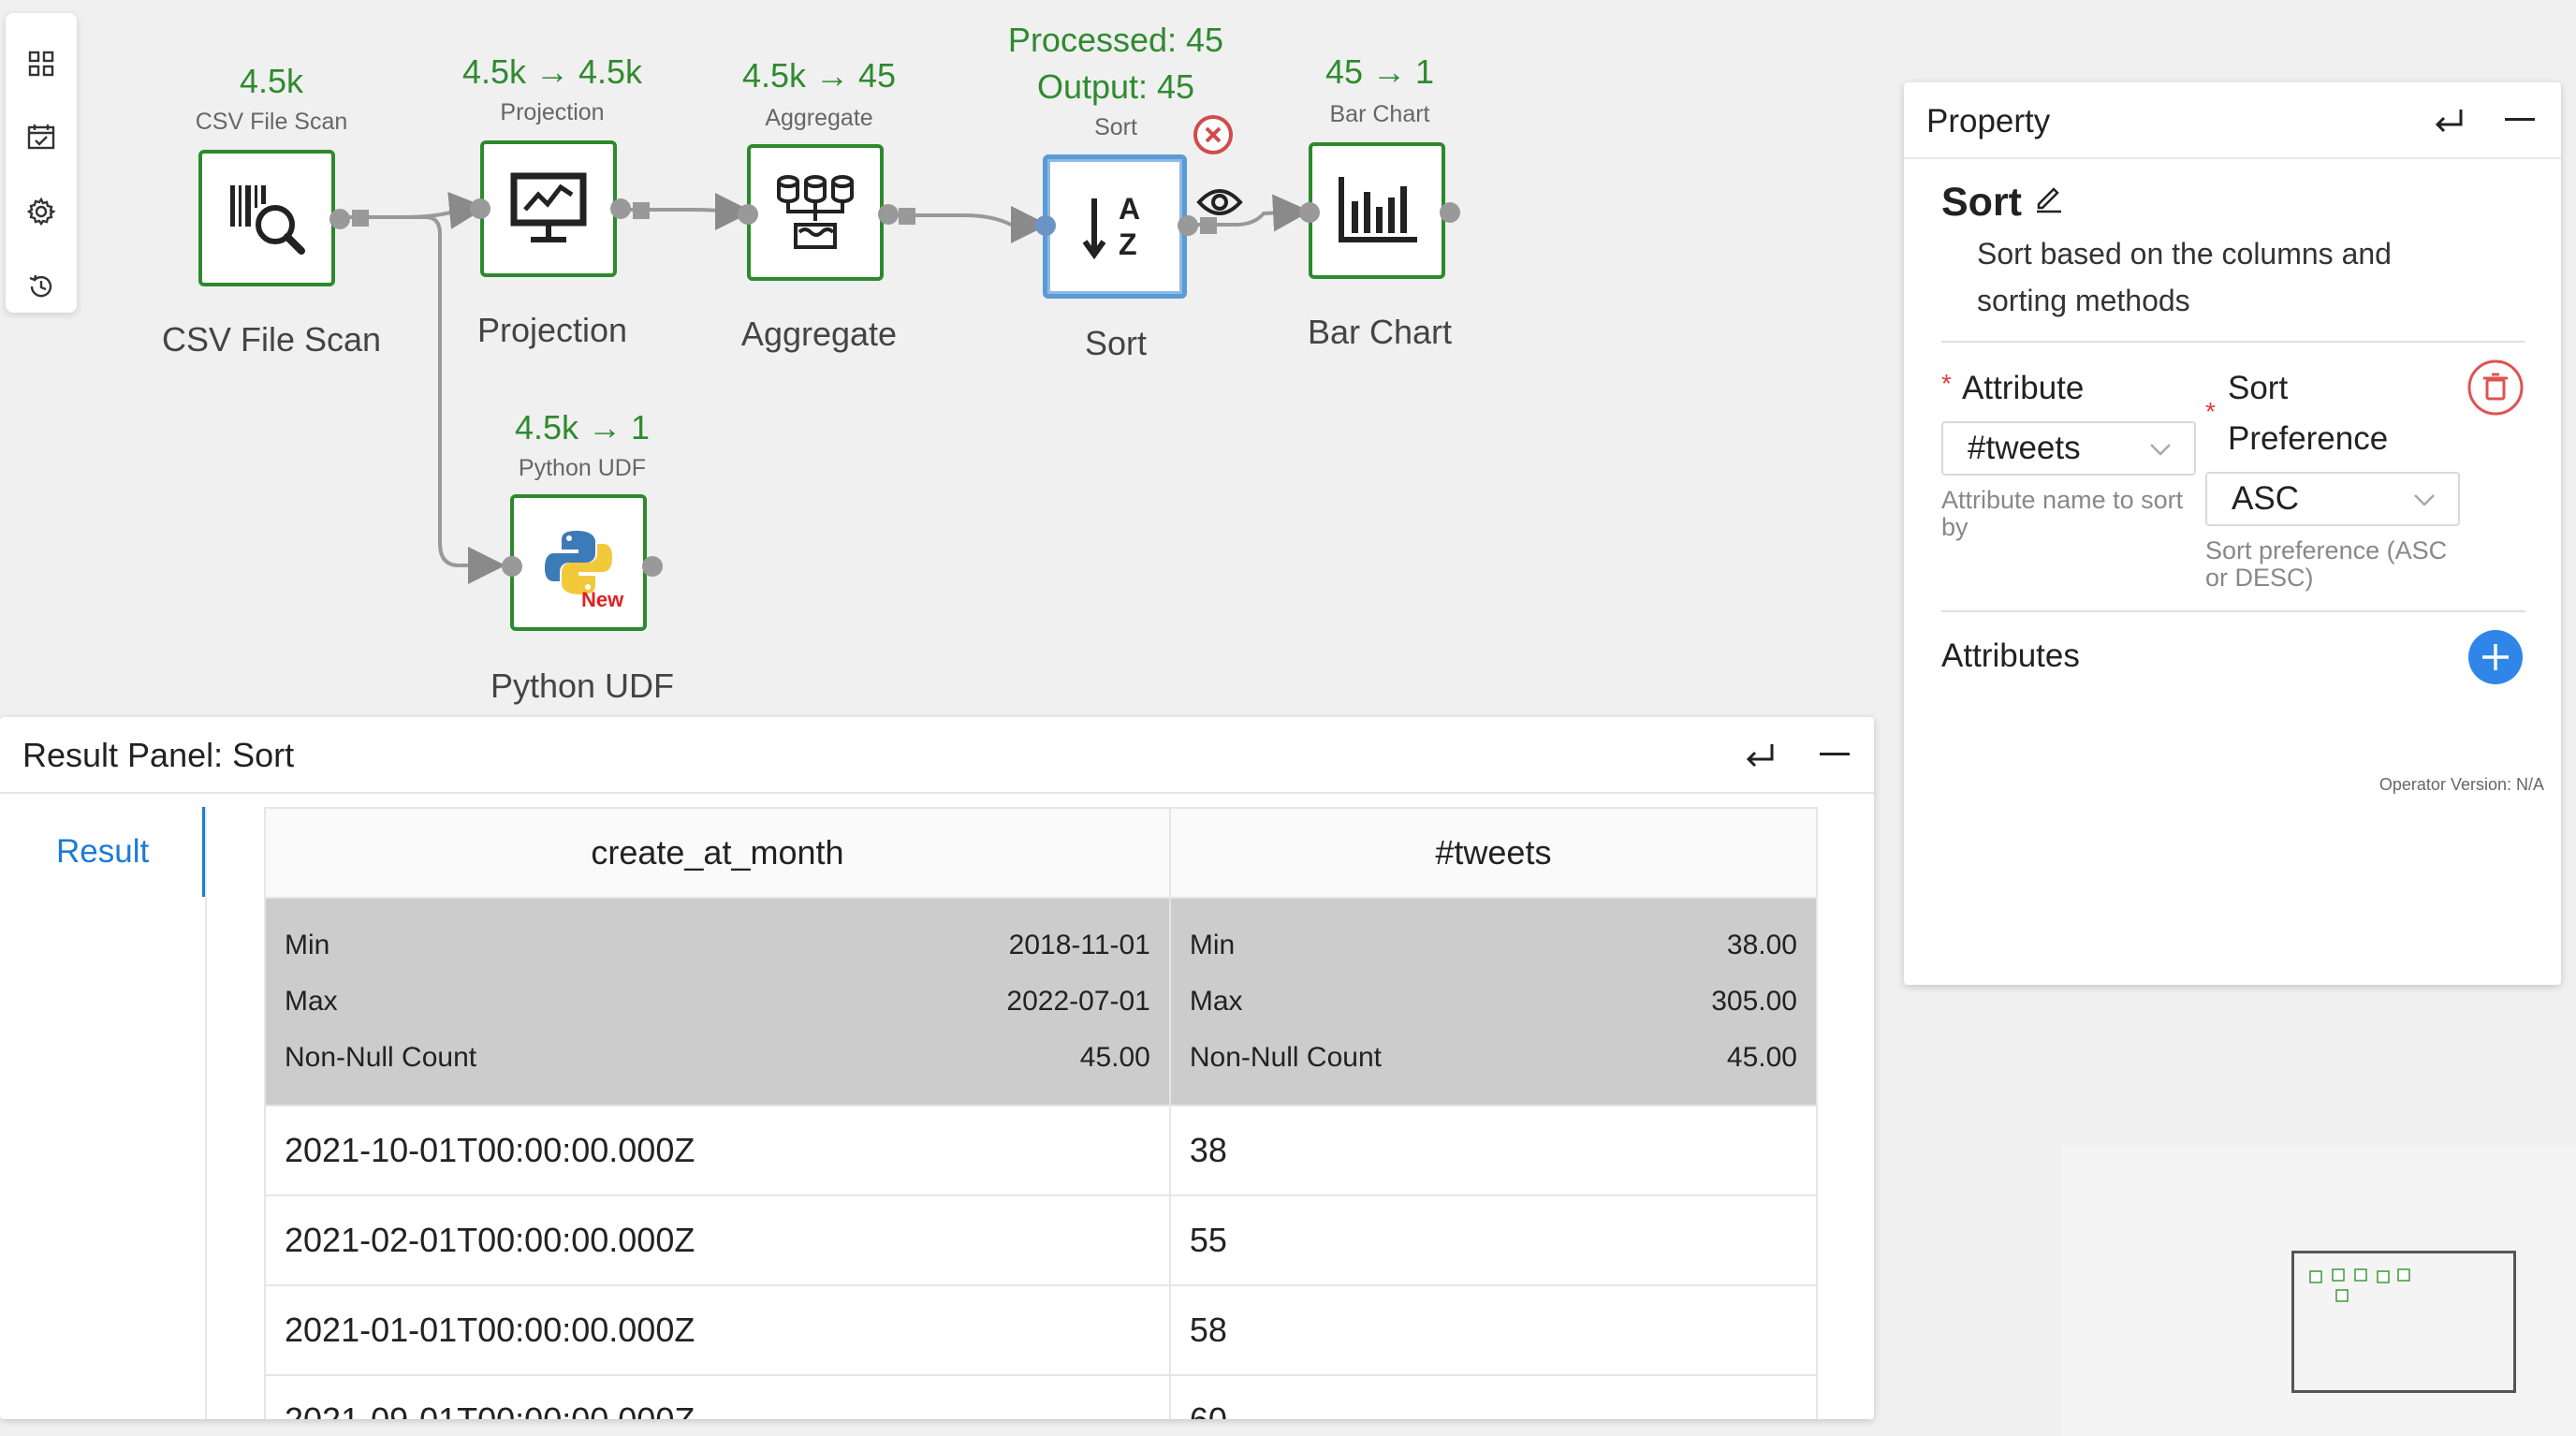 The image size is (2576, 1436). Describe the element at coordinates (1493, 1151) in the screenshot. I see `table-cell: 38` at that location.